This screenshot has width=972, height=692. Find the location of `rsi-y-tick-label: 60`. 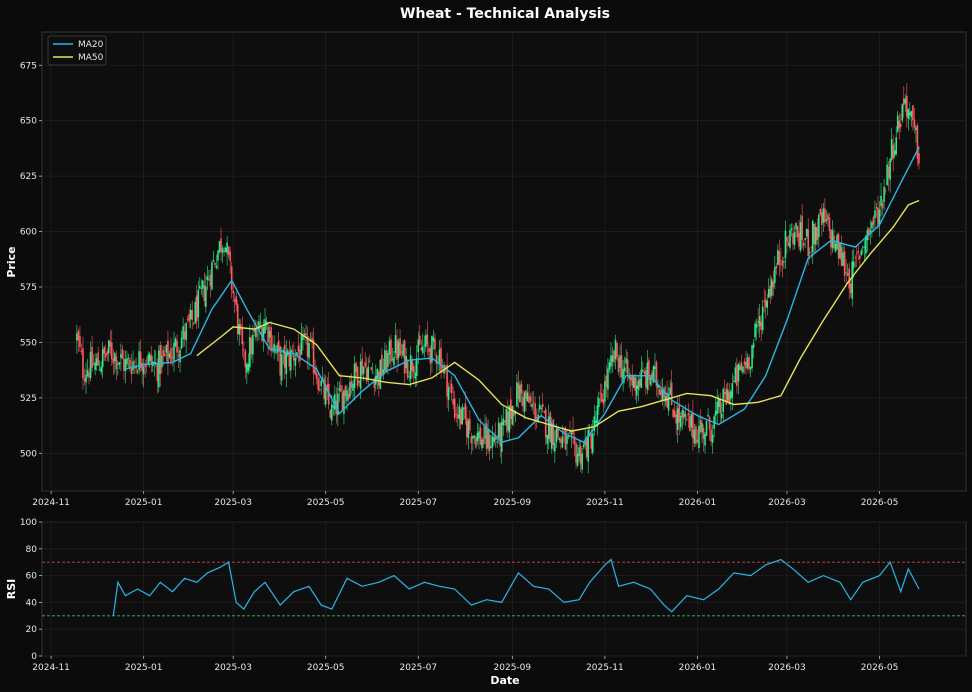

rsi-y-tick-label: 60 is located at coordinates (32, 577).